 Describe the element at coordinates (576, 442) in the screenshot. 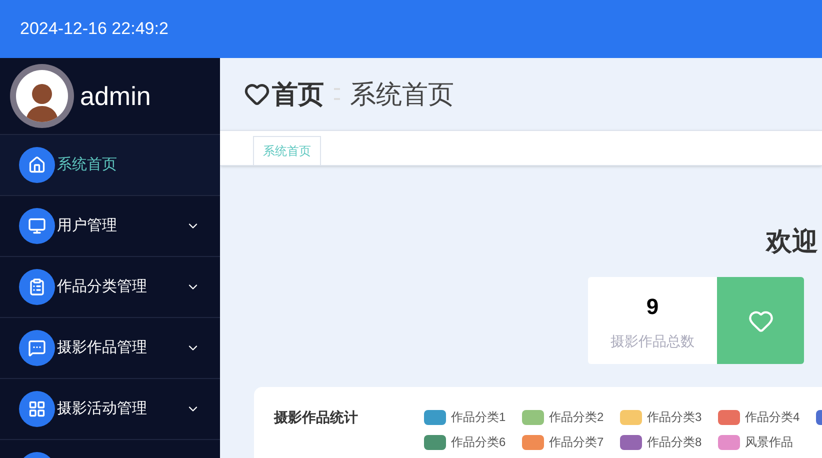

I see `legend-label: 作品分类7` at that location.